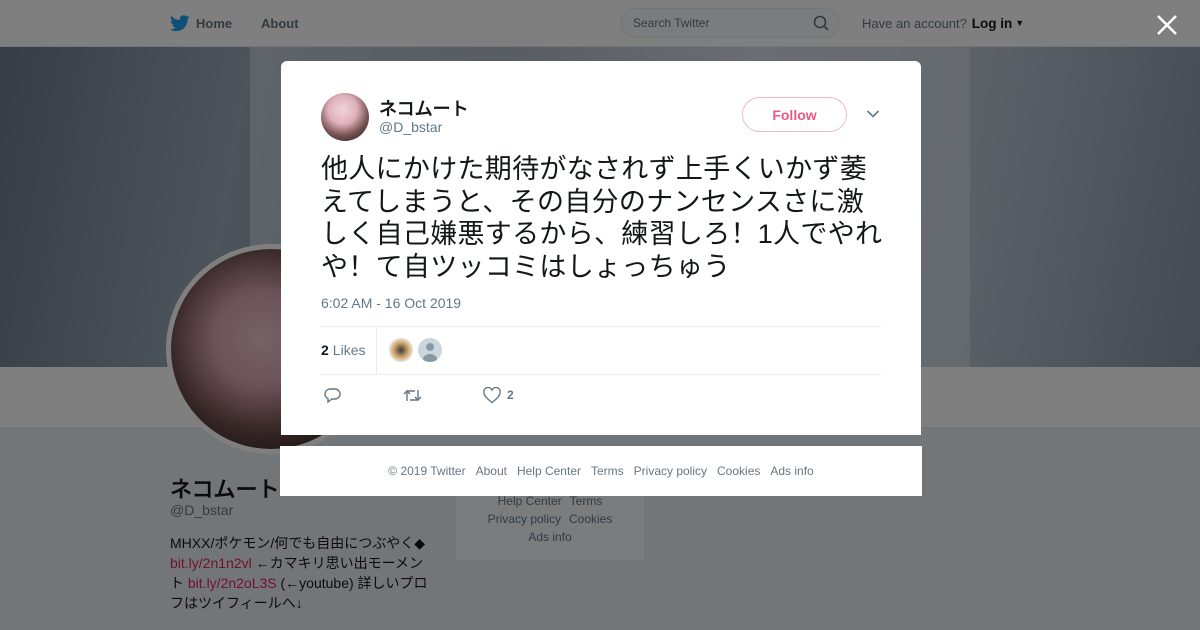 Image resolution: width=1200 pixels, height=630 pixels. I want to click on like-button: 2, so click(498, 395).